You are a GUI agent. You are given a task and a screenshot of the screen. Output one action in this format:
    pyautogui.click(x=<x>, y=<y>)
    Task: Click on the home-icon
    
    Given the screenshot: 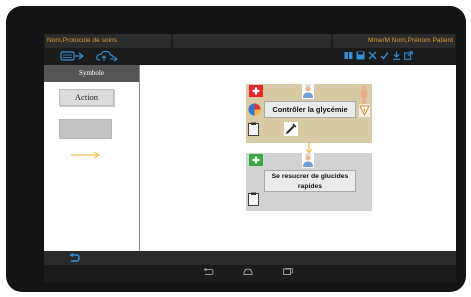 What is the action you would take?
    pyautogui.click(x=248, y=272)
    